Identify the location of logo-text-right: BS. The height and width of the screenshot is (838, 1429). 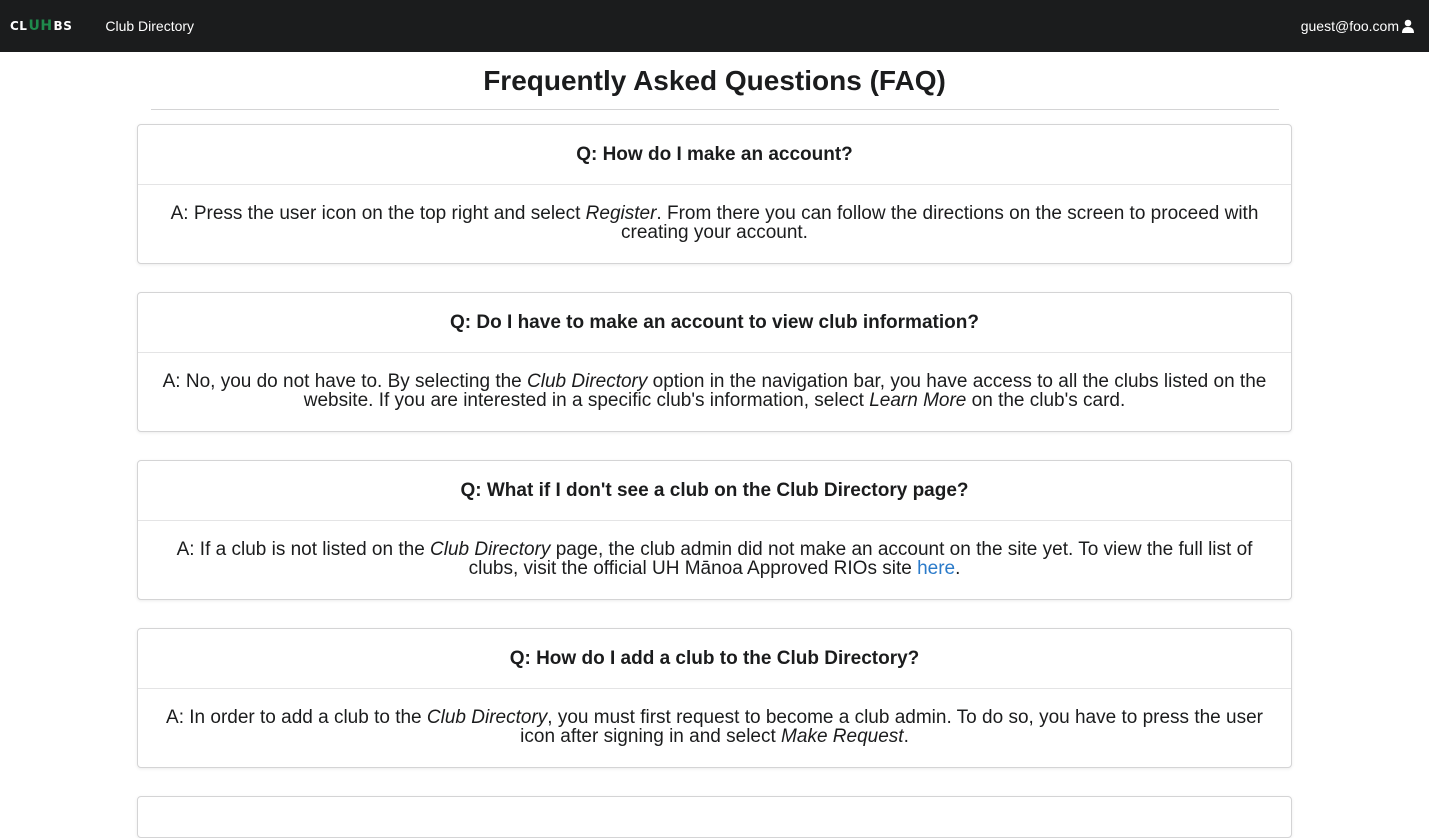
(63, 26).